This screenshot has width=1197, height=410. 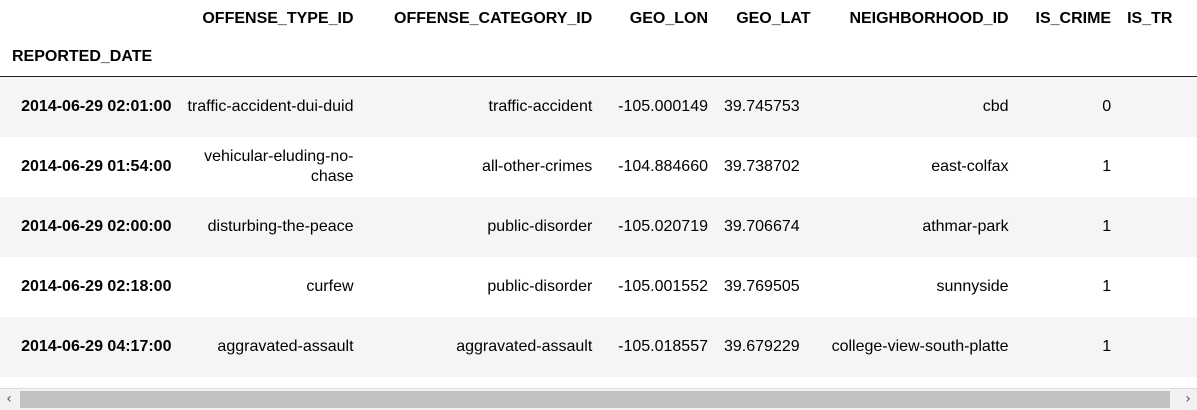 What do you see at coordinates (929, 18) in the screenshot?
I see `column-header: NEIGHBORHOOD_ID` at bounding box center [929, 18].